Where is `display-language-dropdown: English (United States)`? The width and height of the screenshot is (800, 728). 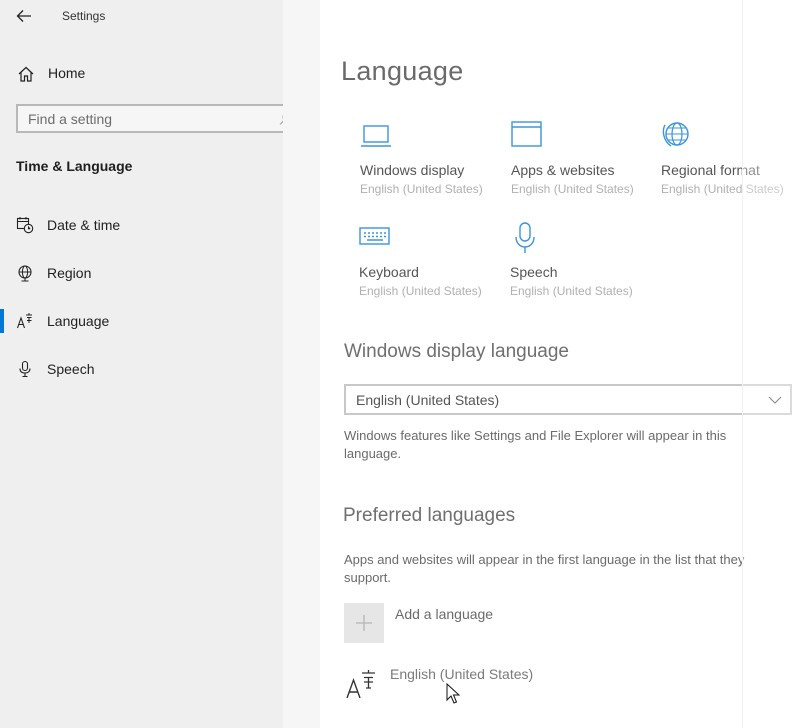 display-language-dropdown: English (United States) is located at coordinates (568, 399).